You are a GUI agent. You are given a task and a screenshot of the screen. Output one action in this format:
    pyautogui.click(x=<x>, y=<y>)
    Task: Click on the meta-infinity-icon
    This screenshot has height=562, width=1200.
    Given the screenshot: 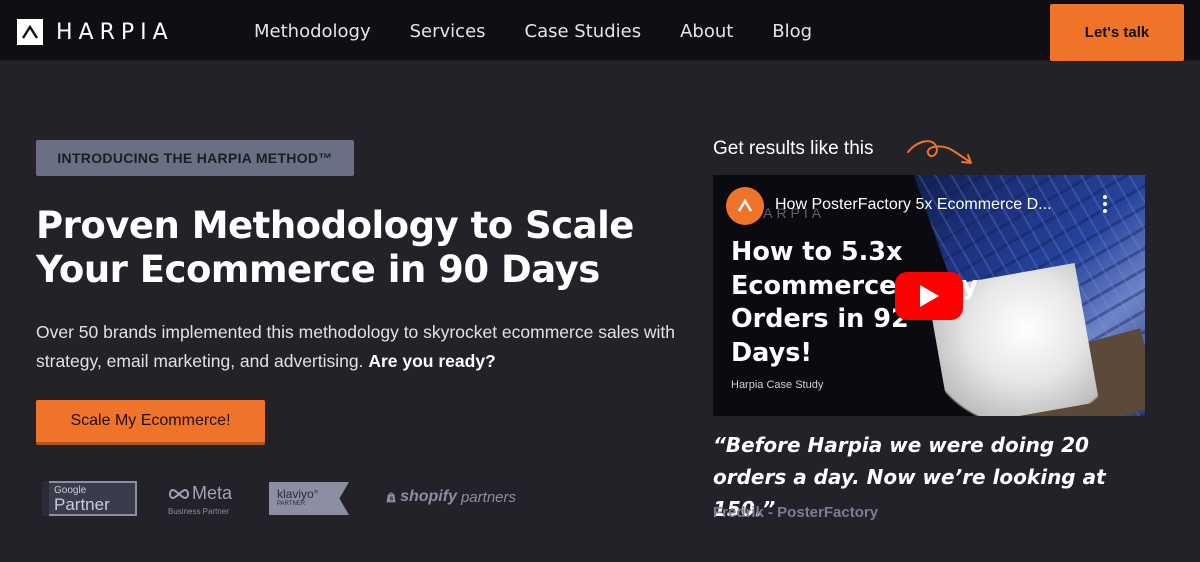 What is the action you would take?
    pyautogui.click(x=179, y=493)
    